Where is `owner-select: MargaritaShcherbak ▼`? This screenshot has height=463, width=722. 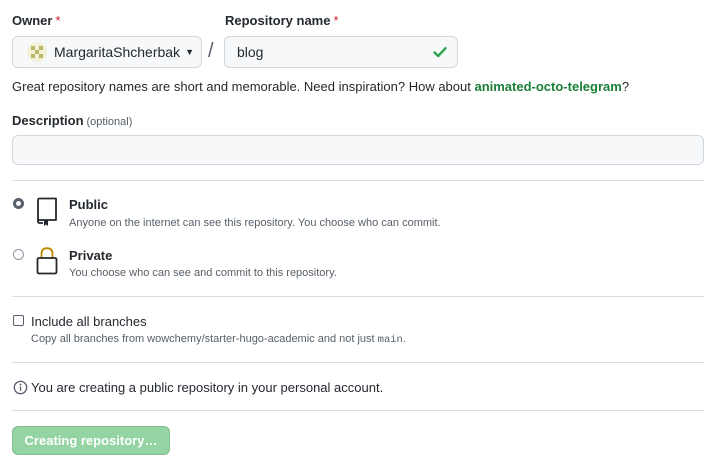 owner-select: MargaritaShcherbak ▼ is located at coordinates (107, 52).